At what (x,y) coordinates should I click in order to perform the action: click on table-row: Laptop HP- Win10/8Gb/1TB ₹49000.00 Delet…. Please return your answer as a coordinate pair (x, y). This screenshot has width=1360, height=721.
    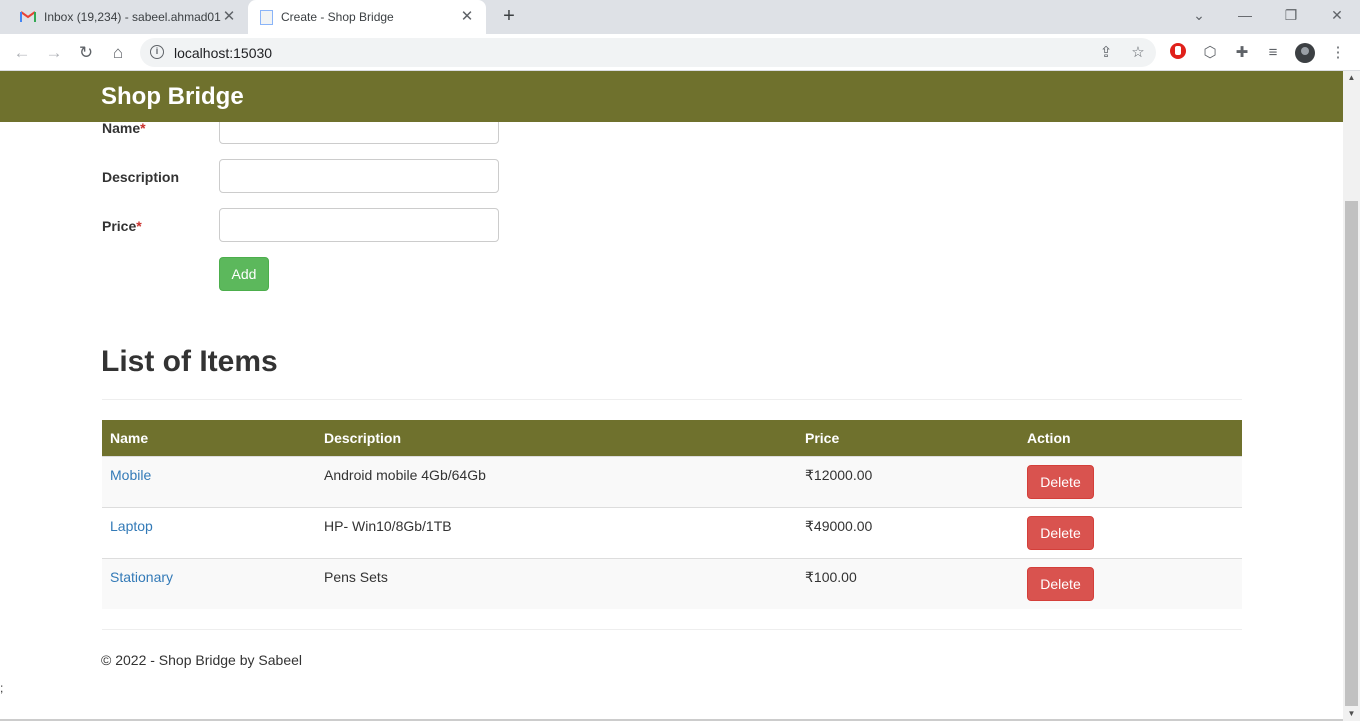
    Looking at the image, I should click on (672, 532).